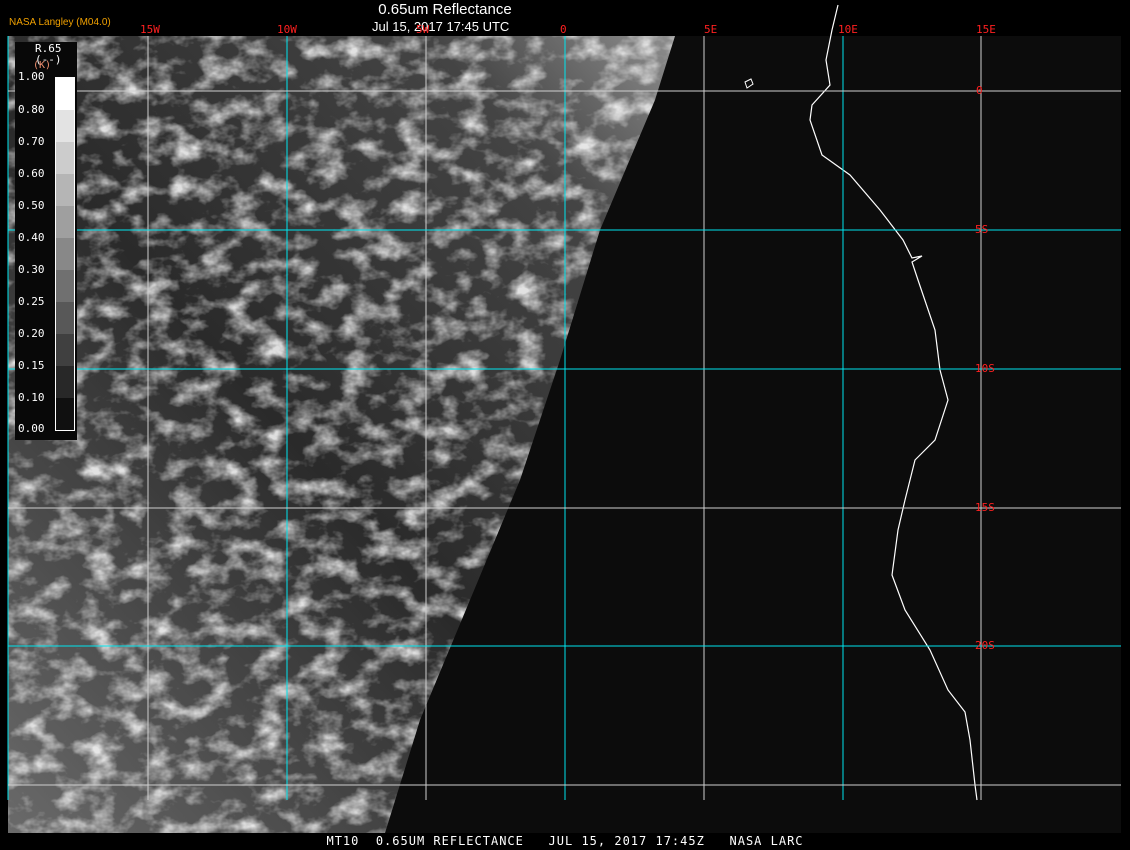 The height and width of the screenshot is (850, 1130). Describe the element at coordinates (65, 254) in the screenshot. I see `legend-colorbar` at that location.